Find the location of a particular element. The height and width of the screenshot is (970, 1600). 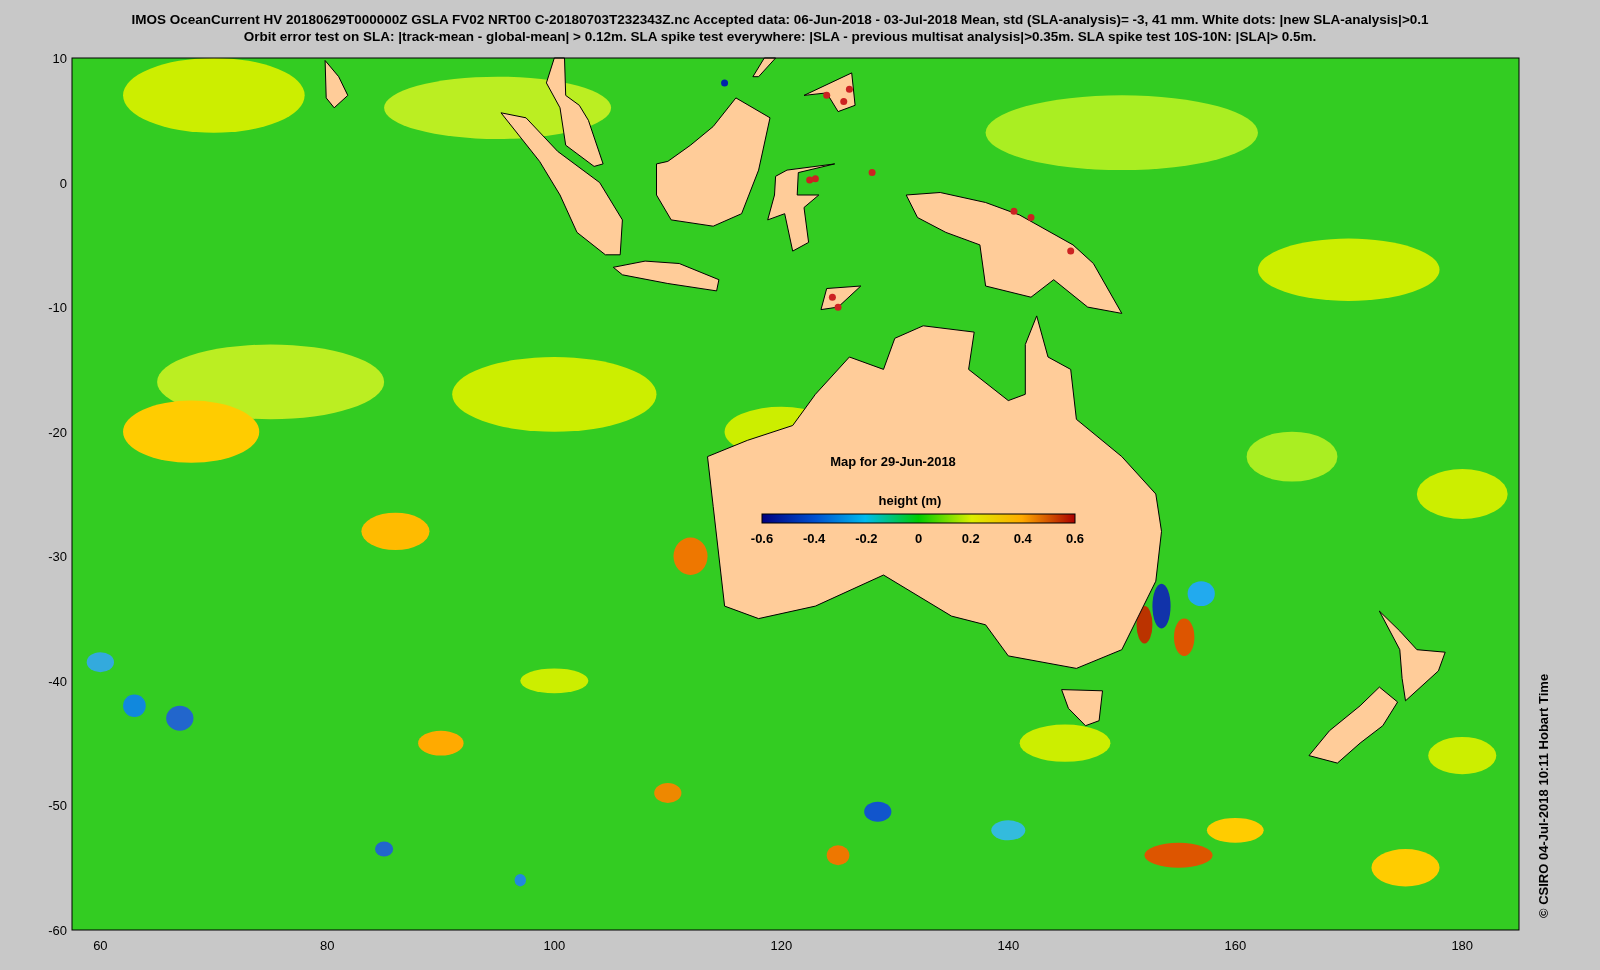

colorbar-tick-label: 0.4 is located at coordinates (1022, 538).